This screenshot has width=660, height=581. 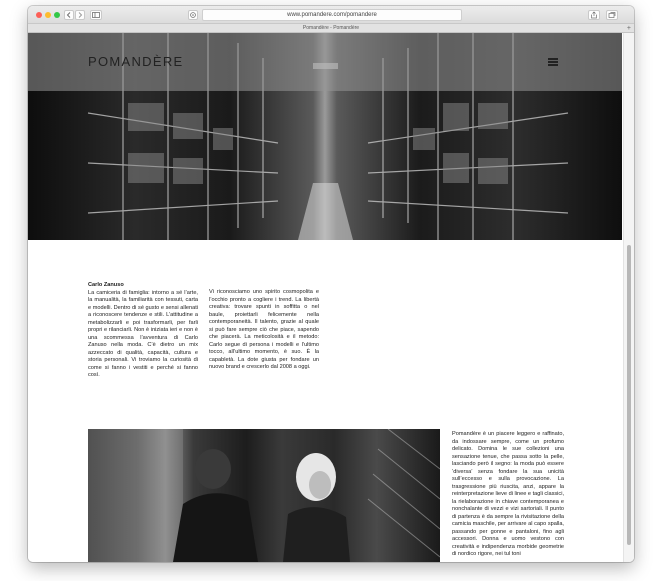 What do you see at coordinates (136, 61) in the screenshot?
I see `site-logo: POMANDÈRE` at bounding box center [136, 61].